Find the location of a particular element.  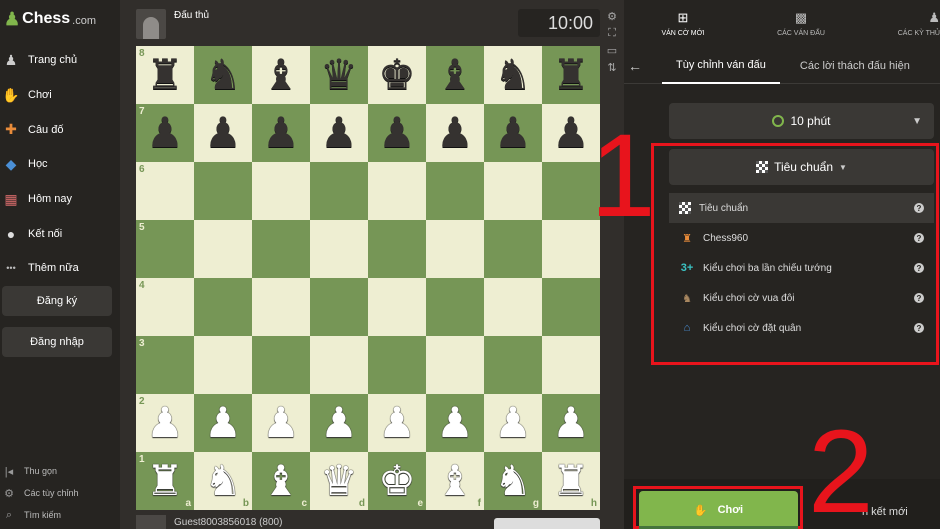

board-square-h4 is located at coordinates (571, 307).